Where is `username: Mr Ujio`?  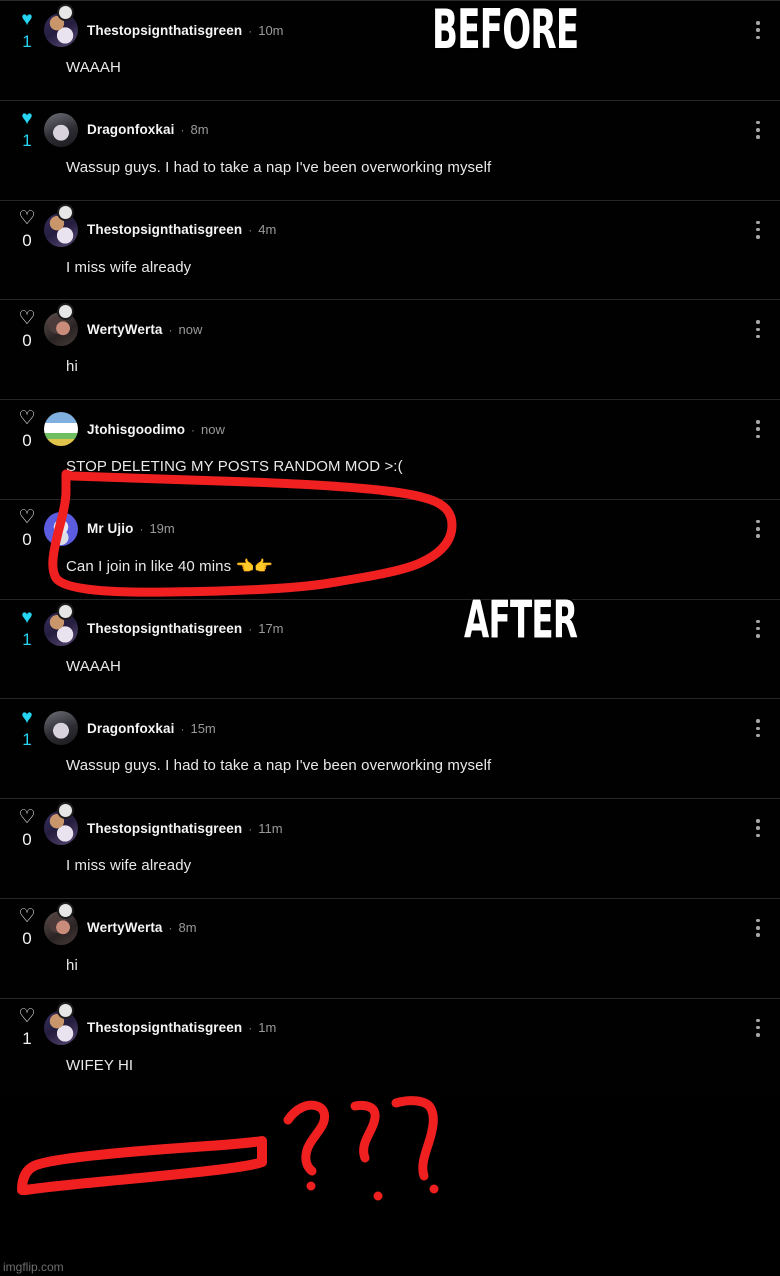
username: Mr Ujio is located at coordinates (110, 528).